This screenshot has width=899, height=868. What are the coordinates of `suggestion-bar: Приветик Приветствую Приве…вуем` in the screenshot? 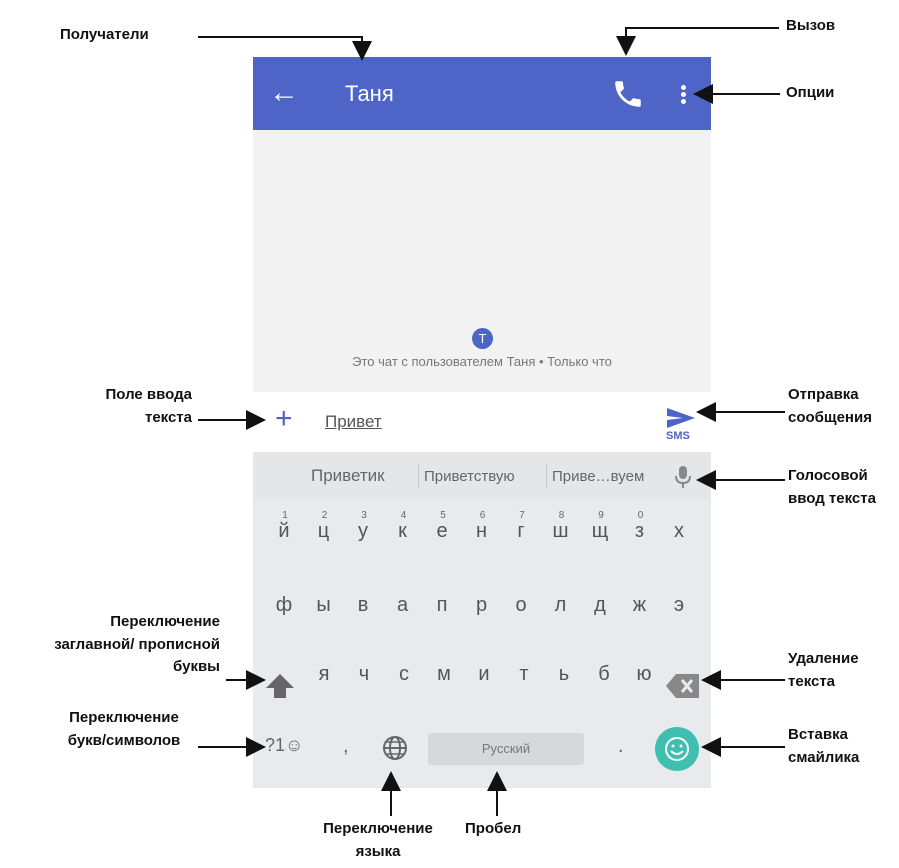 It's located at (482, 476).